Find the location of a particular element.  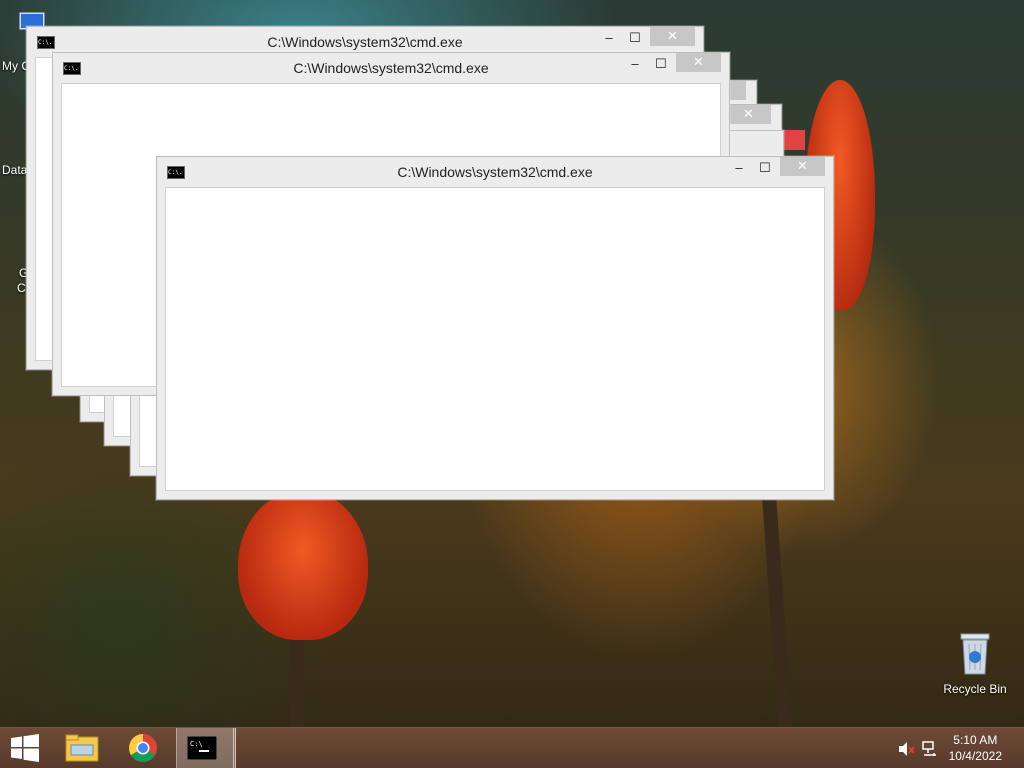

svg-text: C:\ is located at coordinates (196, 744).